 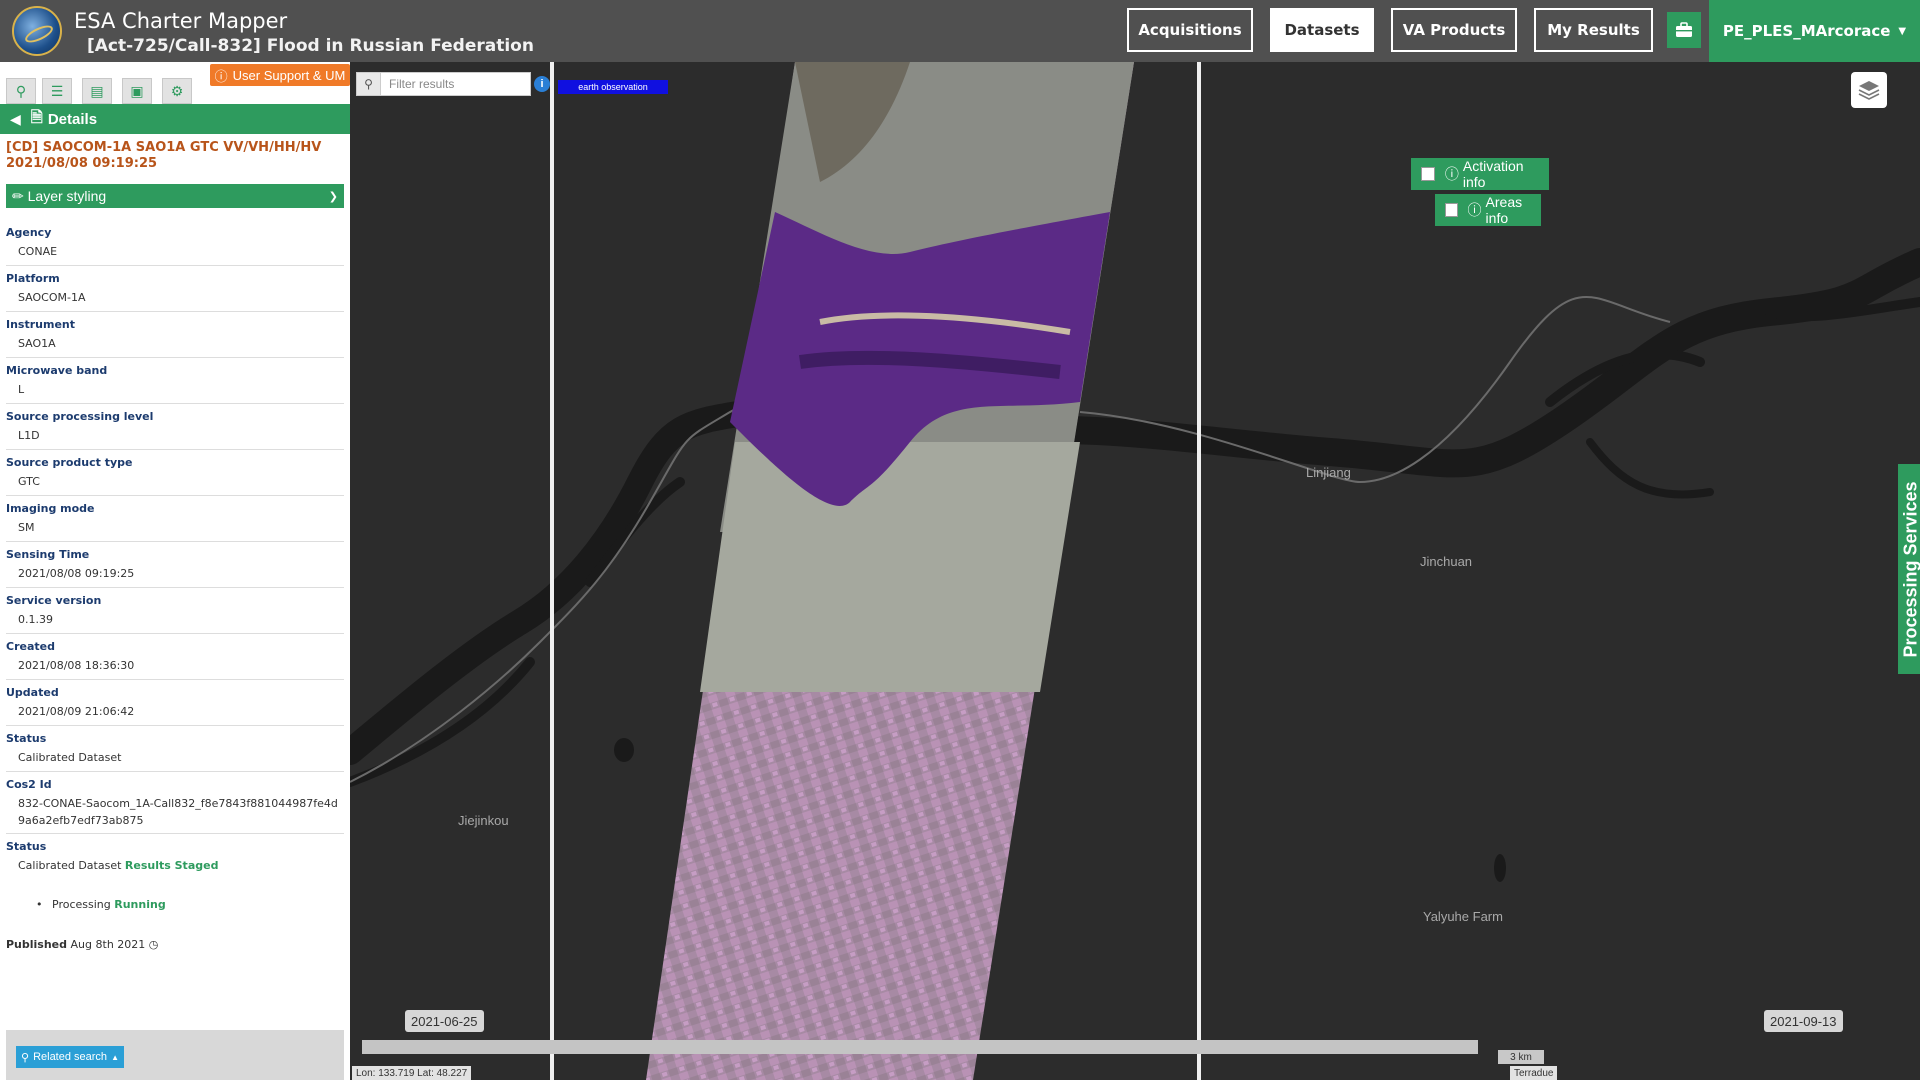 I want to click on processing-services-label: Processing Services, so click(x=1910, y=569).